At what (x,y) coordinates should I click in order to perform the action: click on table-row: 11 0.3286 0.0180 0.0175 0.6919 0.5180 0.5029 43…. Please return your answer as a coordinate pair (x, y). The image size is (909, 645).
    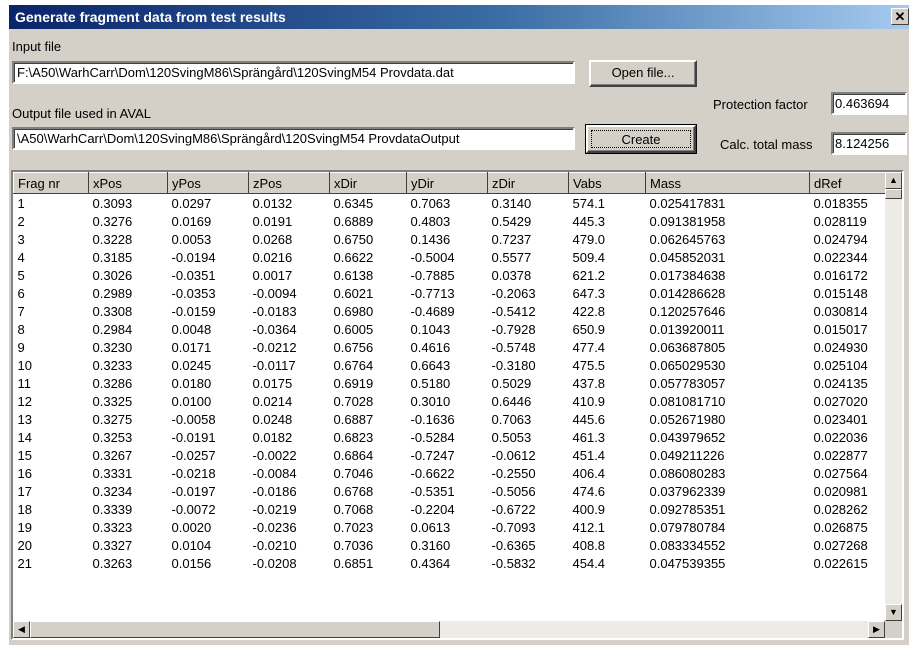
    Looking at the image, I should click on (451, 383).